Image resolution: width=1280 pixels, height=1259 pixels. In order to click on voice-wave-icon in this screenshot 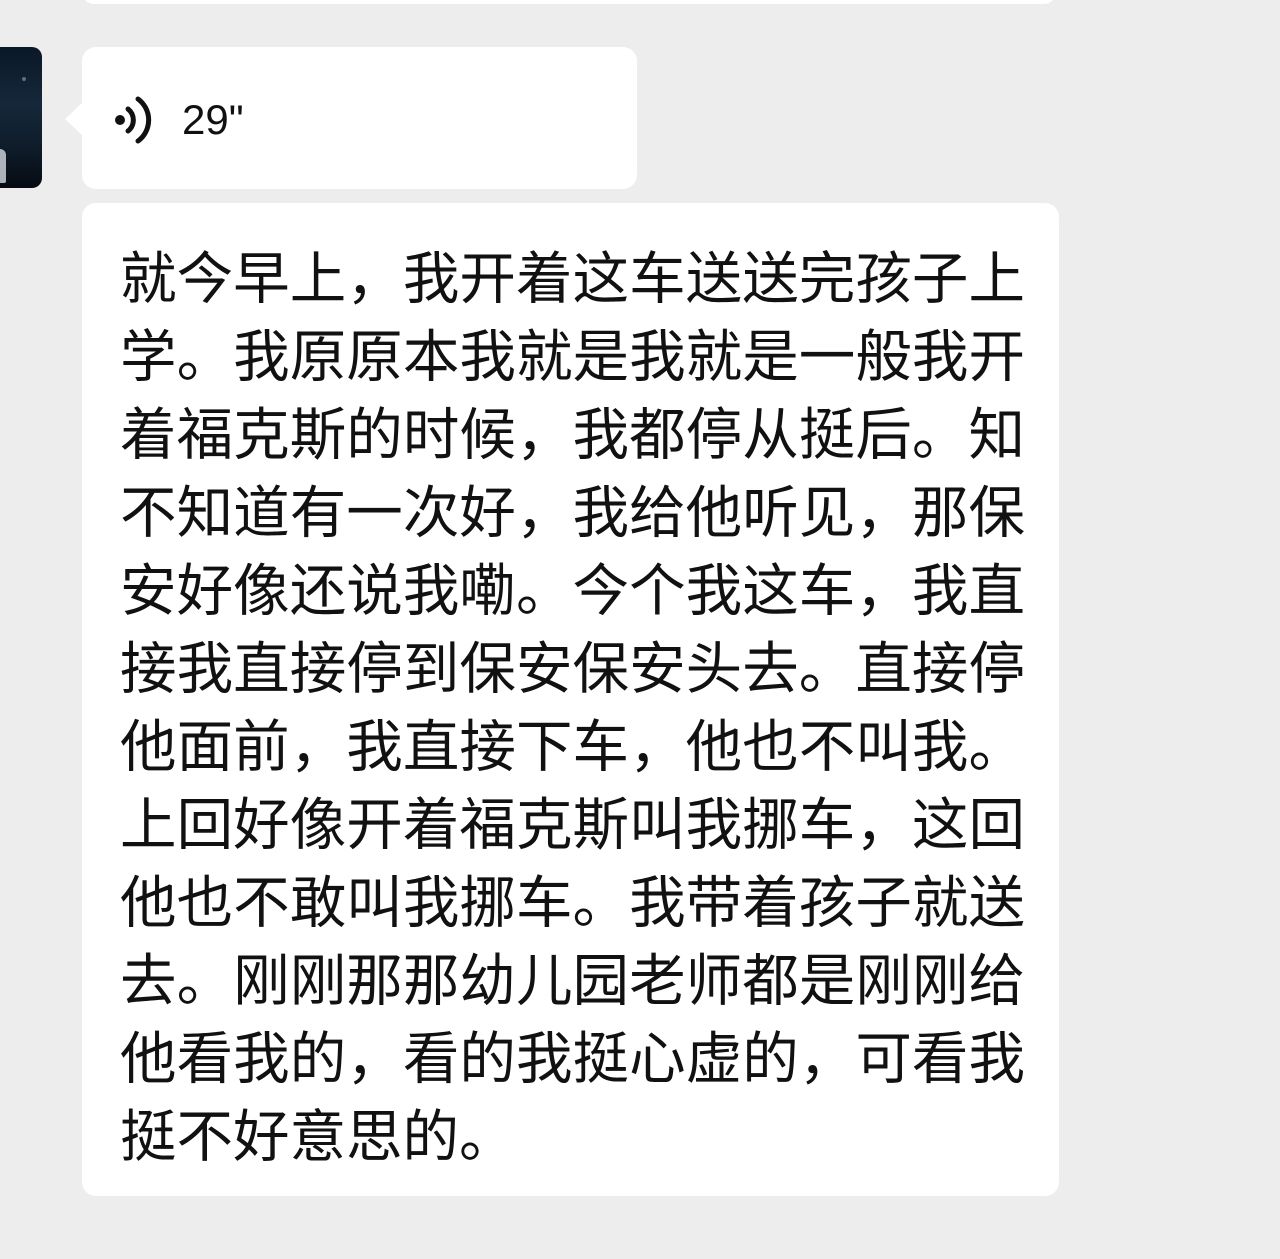, I will do `click(133, 120)`.